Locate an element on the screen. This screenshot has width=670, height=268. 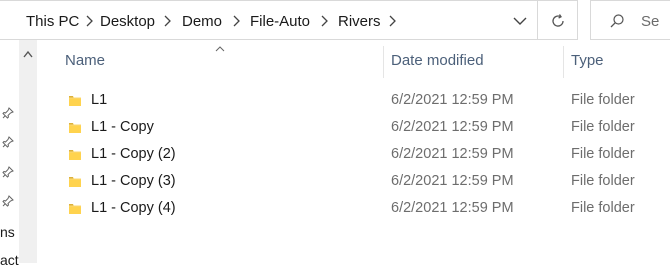
column-header-name: Name is located at coordinates (85, 60).